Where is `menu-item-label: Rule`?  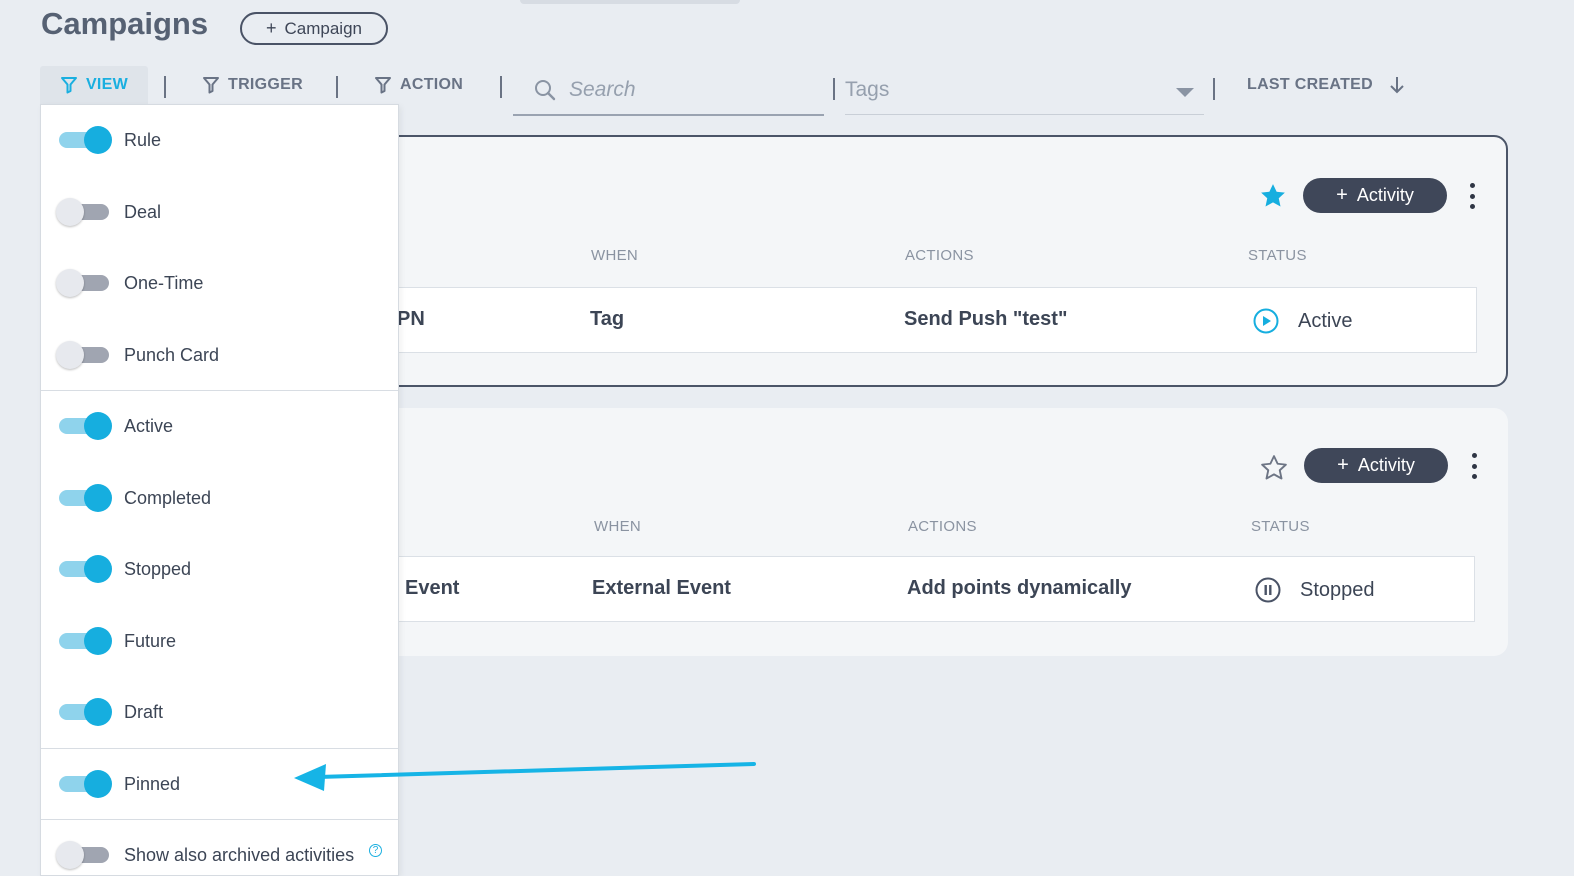 menu-item-label: Rule is located at coordinates (143, 139).